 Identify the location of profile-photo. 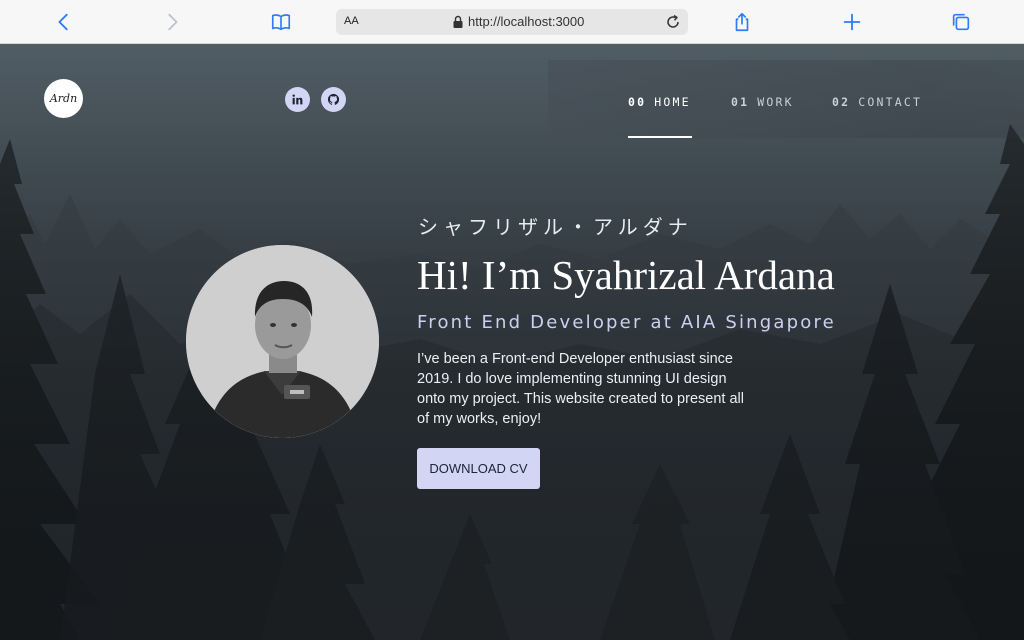
(282, 341).